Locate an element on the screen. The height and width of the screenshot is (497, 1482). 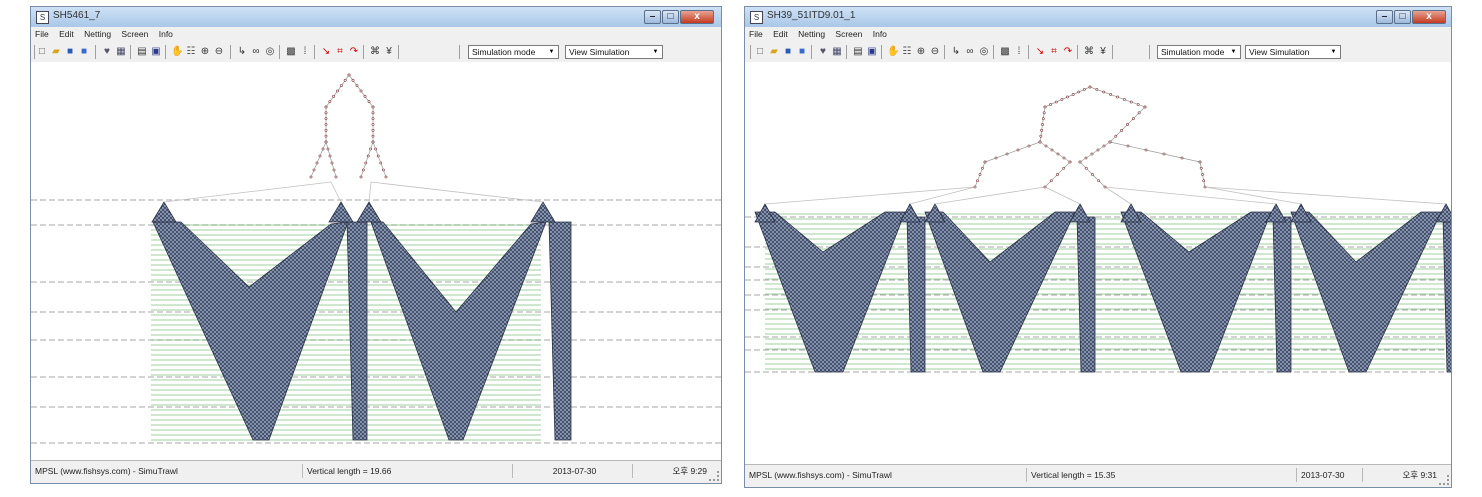
status-date: 2013-07-30 is located at coordinates (573, 471).